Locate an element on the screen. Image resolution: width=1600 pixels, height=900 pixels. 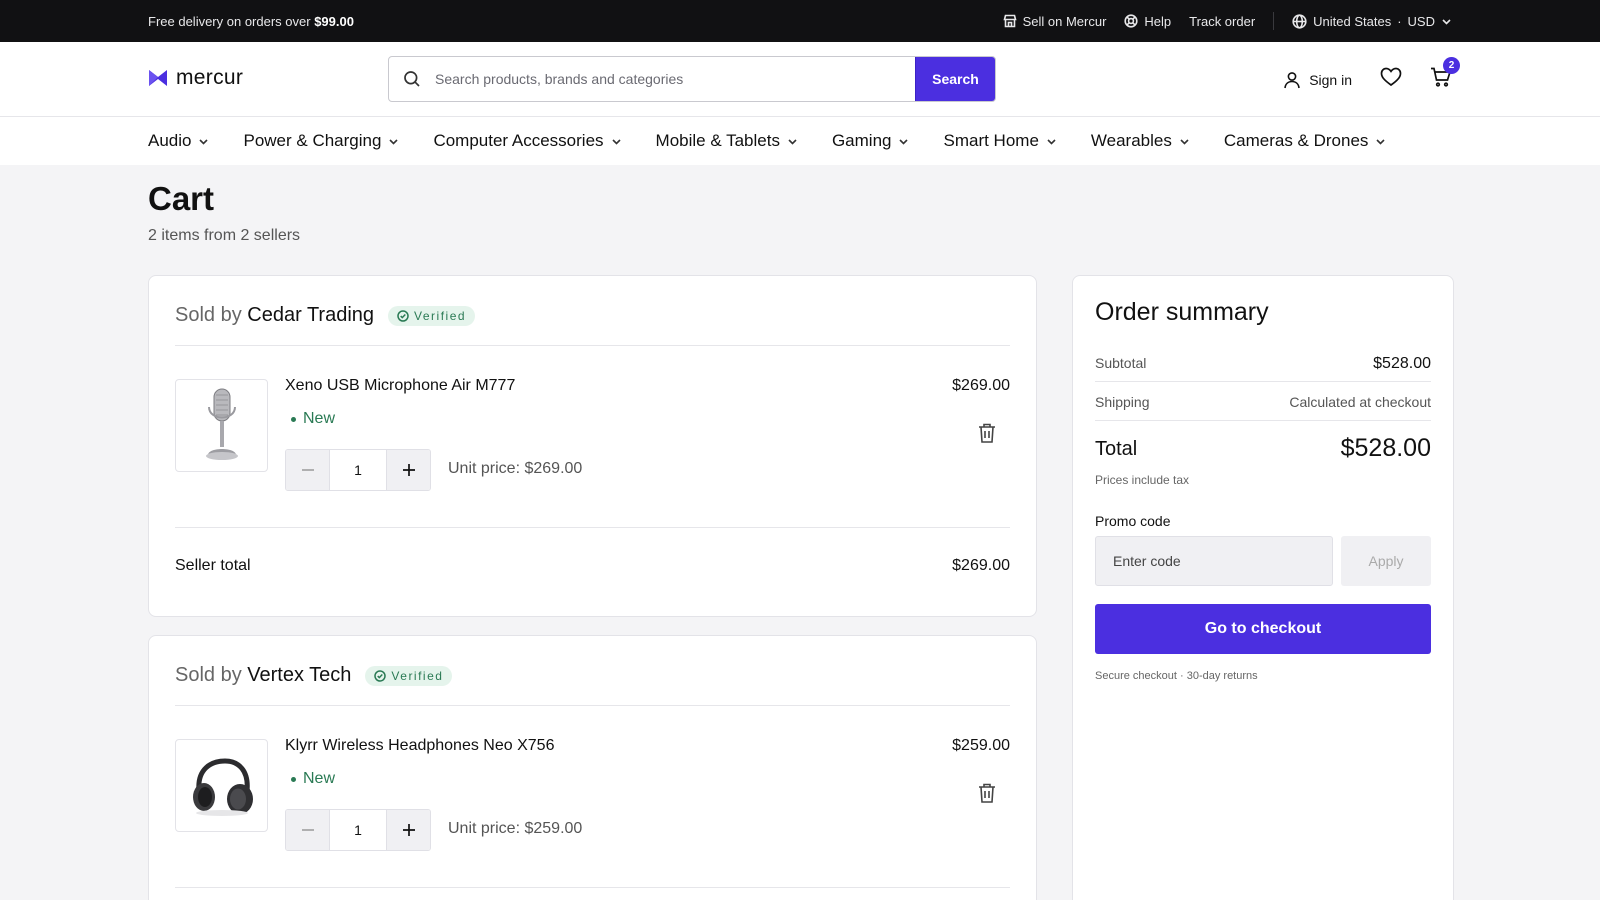
apply-promo-button: Apply is located at coordinates (1386, 561).